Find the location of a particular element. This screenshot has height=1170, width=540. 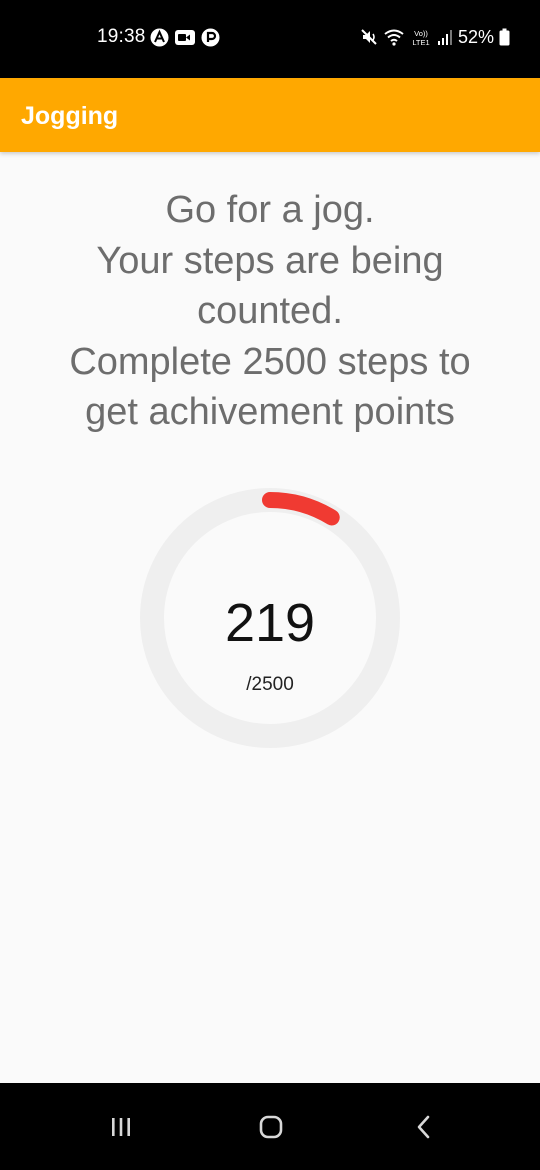

app-bar: Jogging is located at coordinates (270, 115).